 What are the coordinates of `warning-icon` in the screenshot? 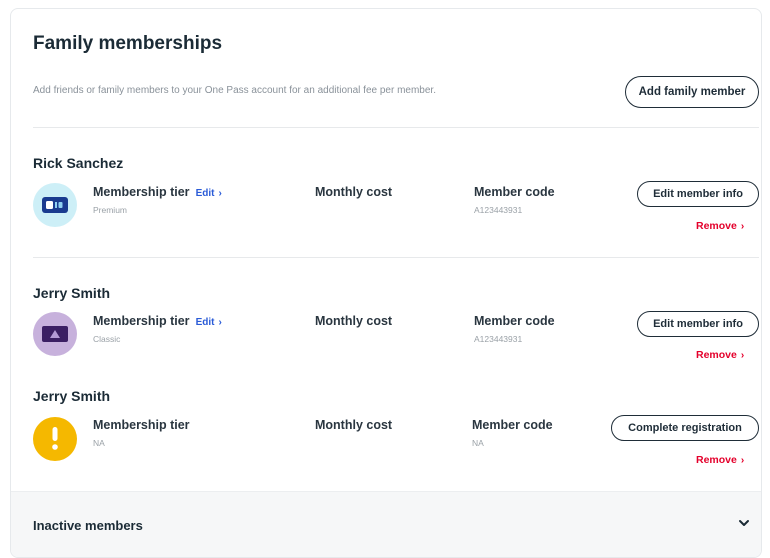 It's located at (55, 438).